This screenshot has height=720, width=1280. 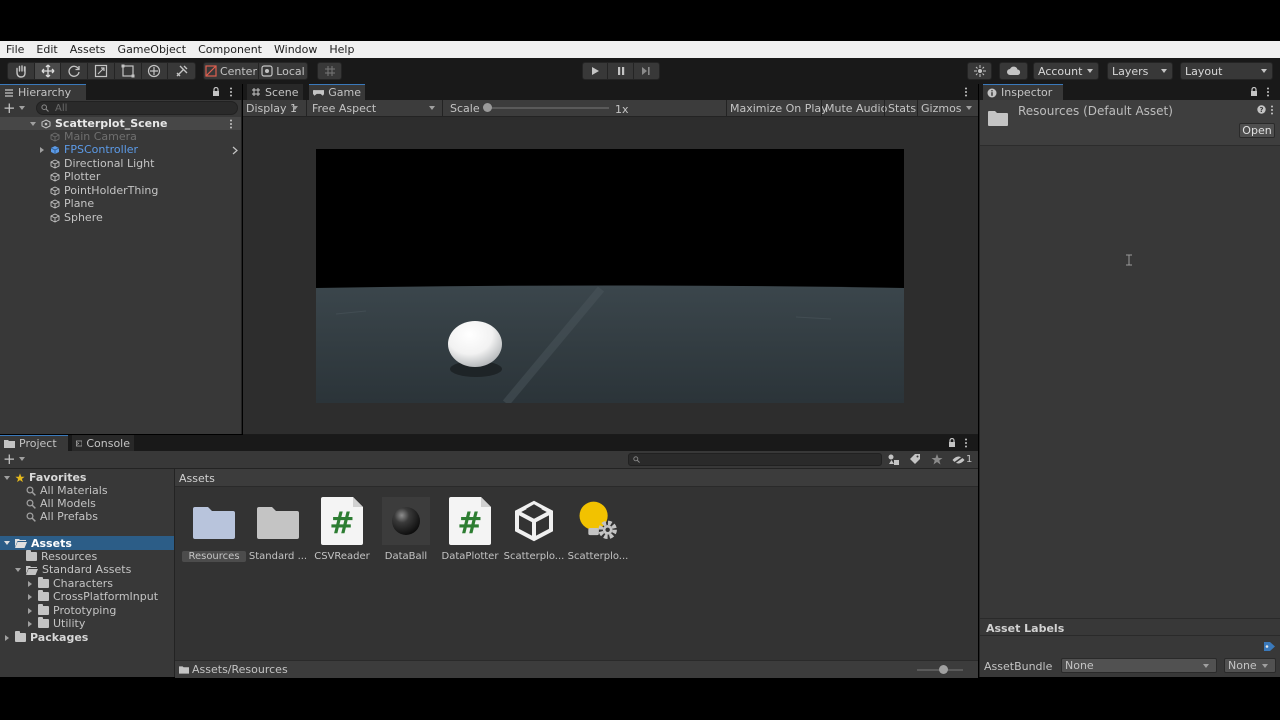 What do you see at coordinates (61, 556) in the screenshot?
I see `tree-item-resources: Resources` at bounding box center [61, 556].